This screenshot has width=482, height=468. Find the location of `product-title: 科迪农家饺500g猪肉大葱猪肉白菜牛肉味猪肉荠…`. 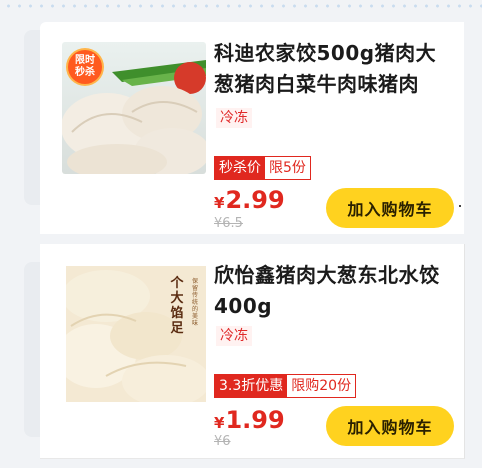

product-title: 科迪农家饺500g猪肉大葱猪肉白菜牛肉味猪肉荠… is located at coordinates (334, 69).